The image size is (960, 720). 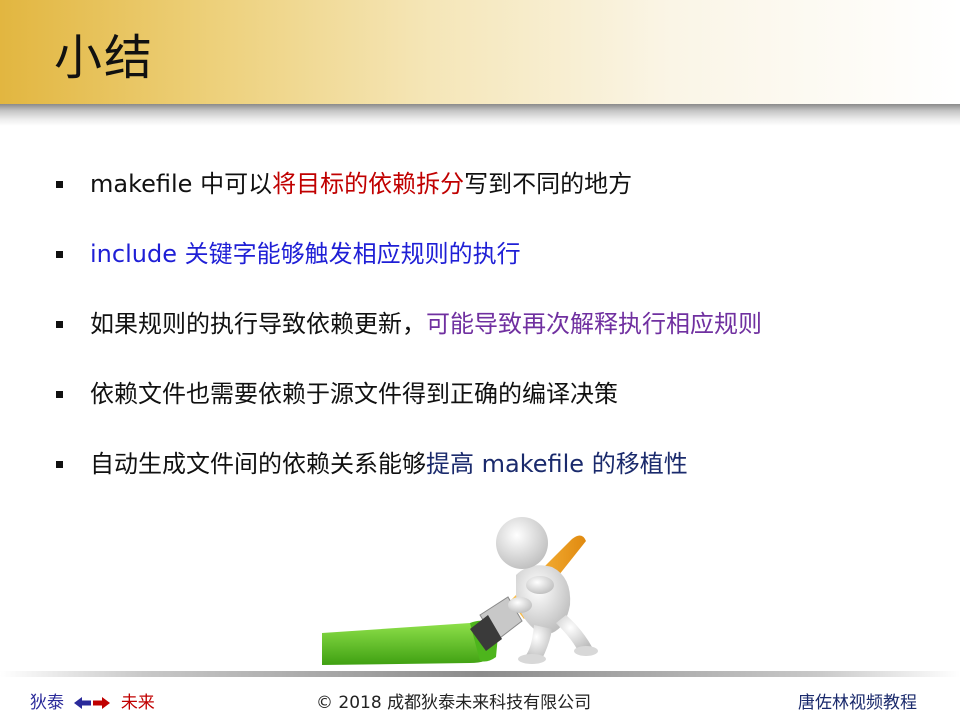 I want to click on bullet-item-1: makefile 中可以将目标的依赖拆分写到不同的地方, so click(x=496, y=197).